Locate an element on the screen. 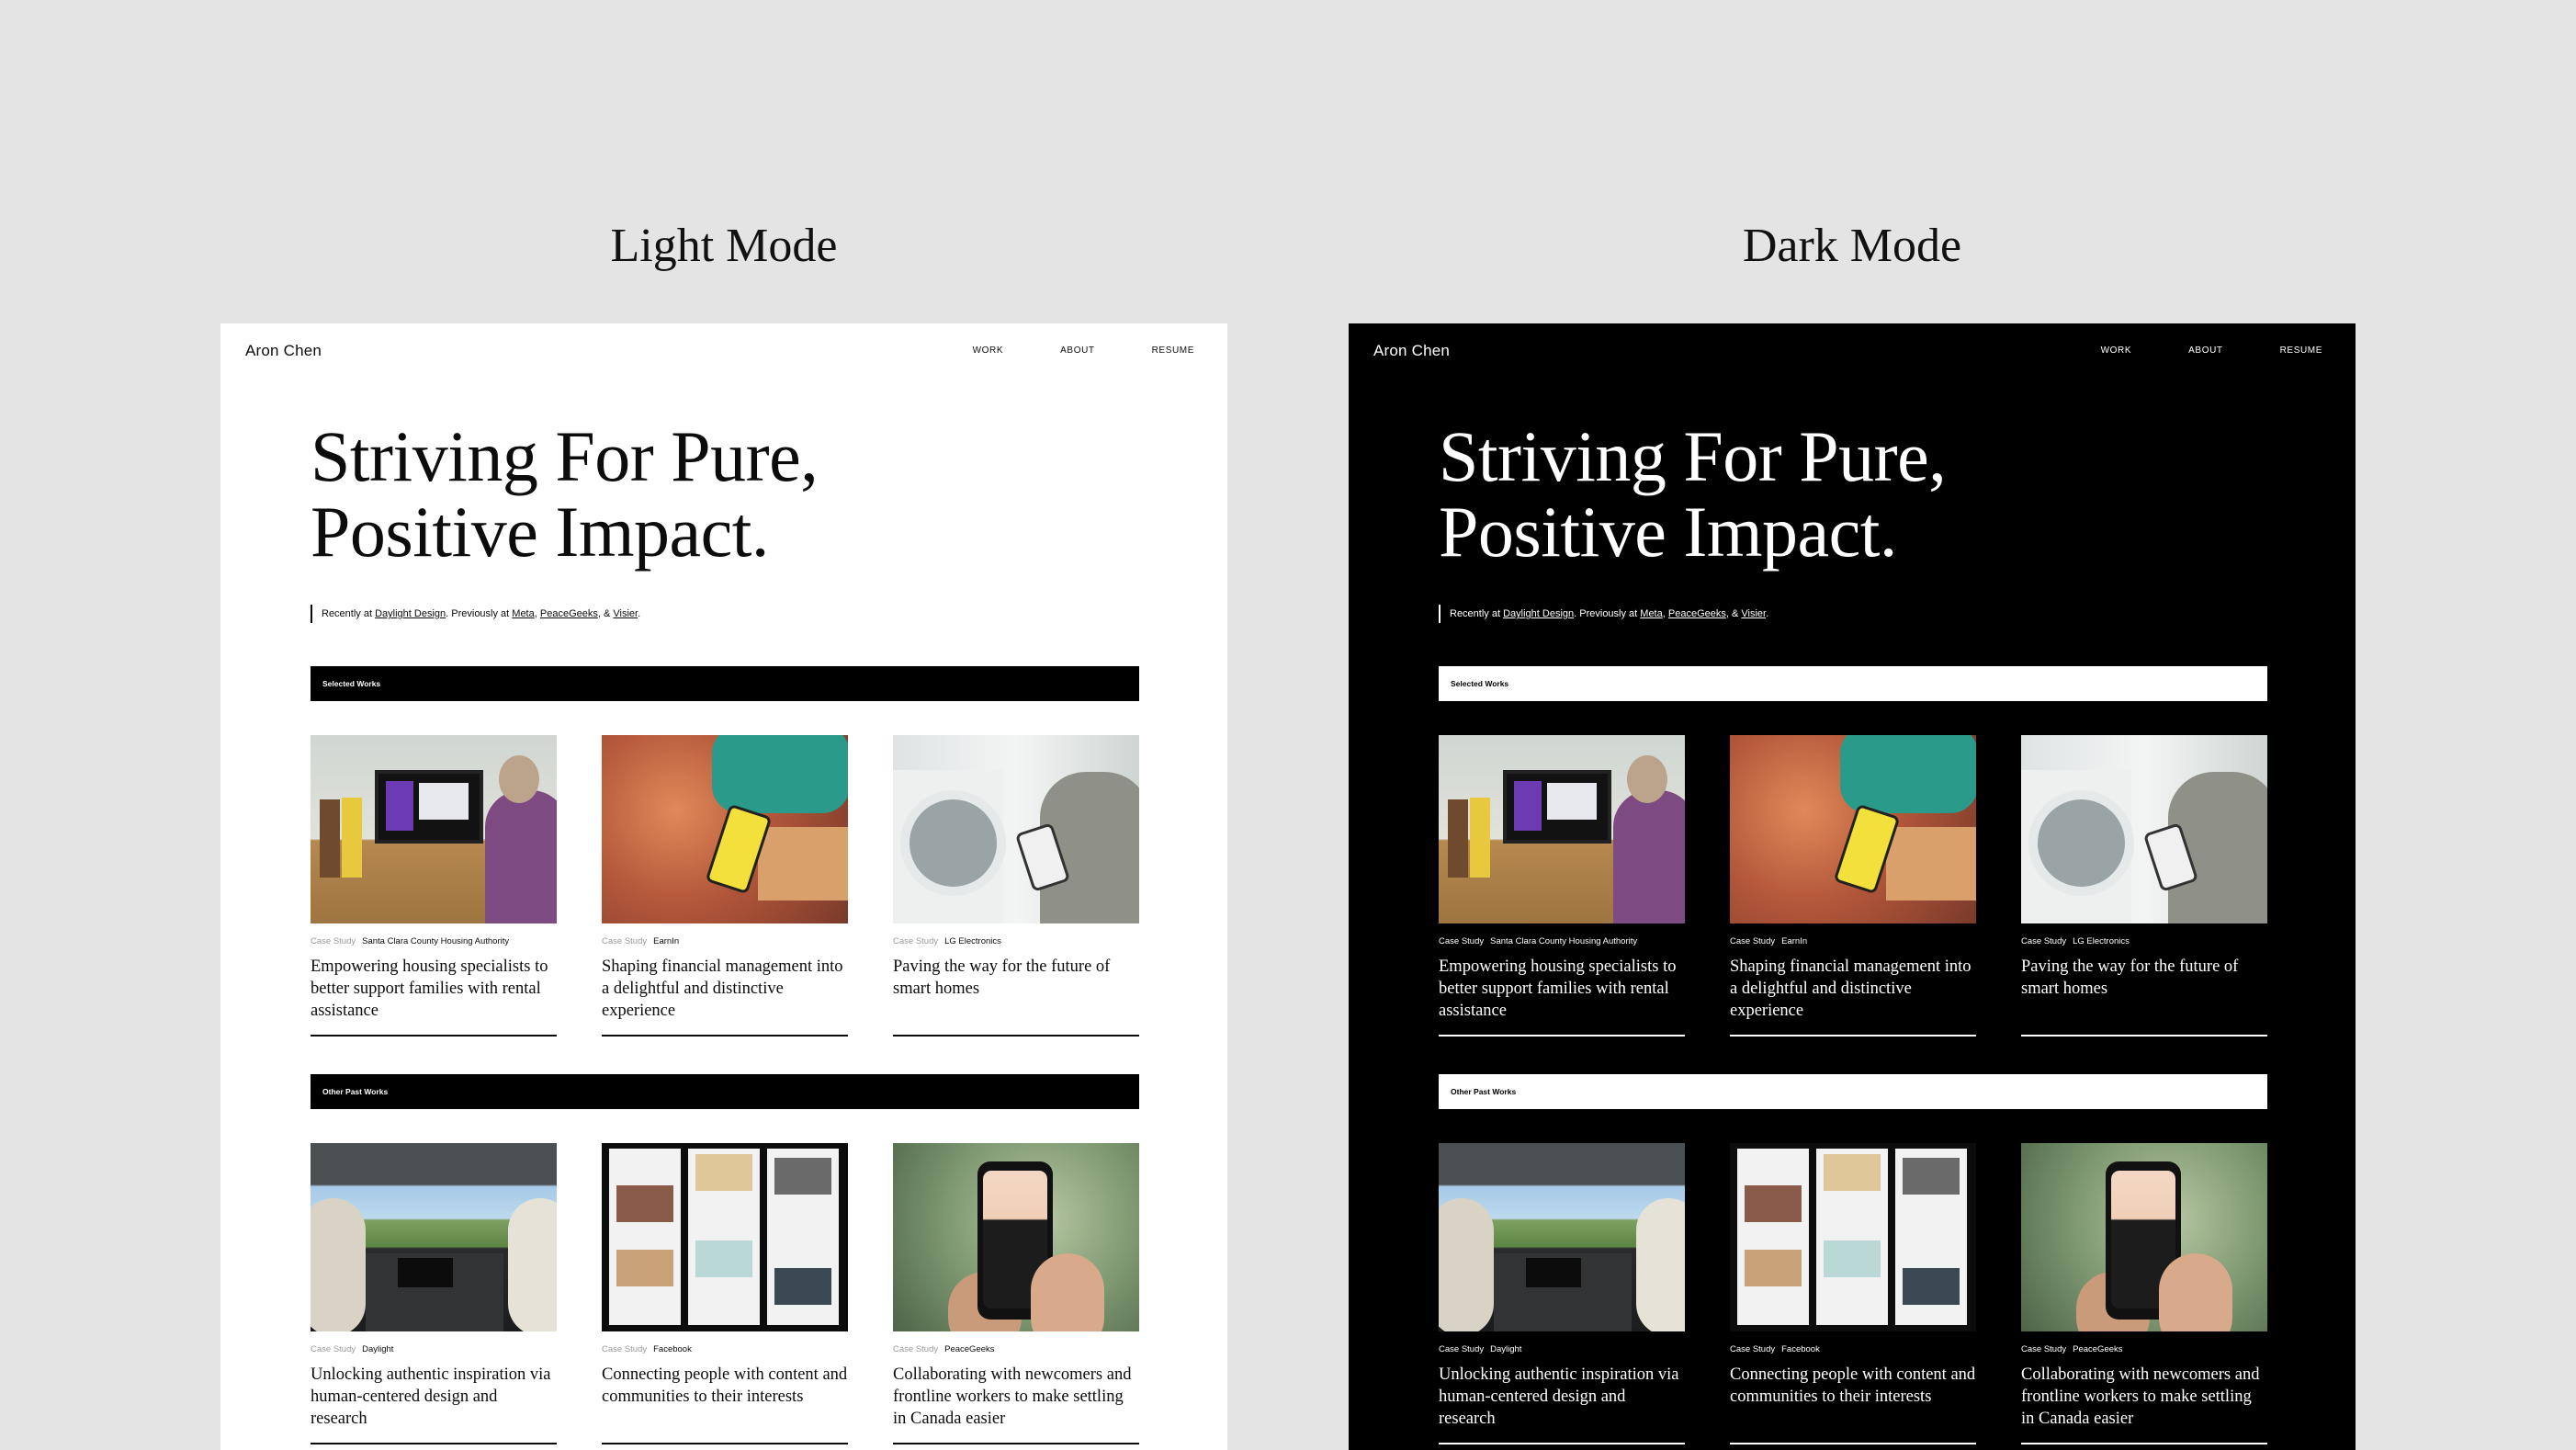 This screenshot has width=2576, height=1450. case-study-meta: Case Study PeaceGeeks is located at coordinates (2144, 1349).